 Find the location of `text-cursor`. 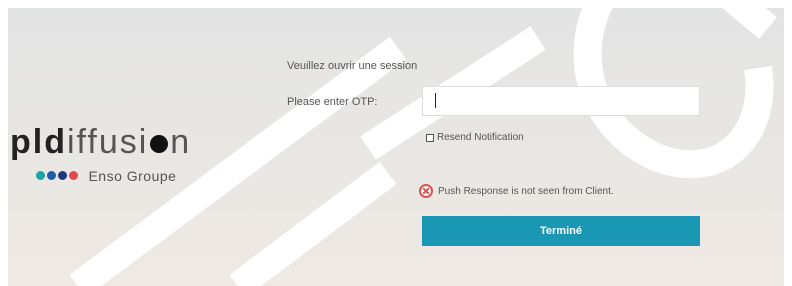

text-cursor is located at coordinates (435, 100).